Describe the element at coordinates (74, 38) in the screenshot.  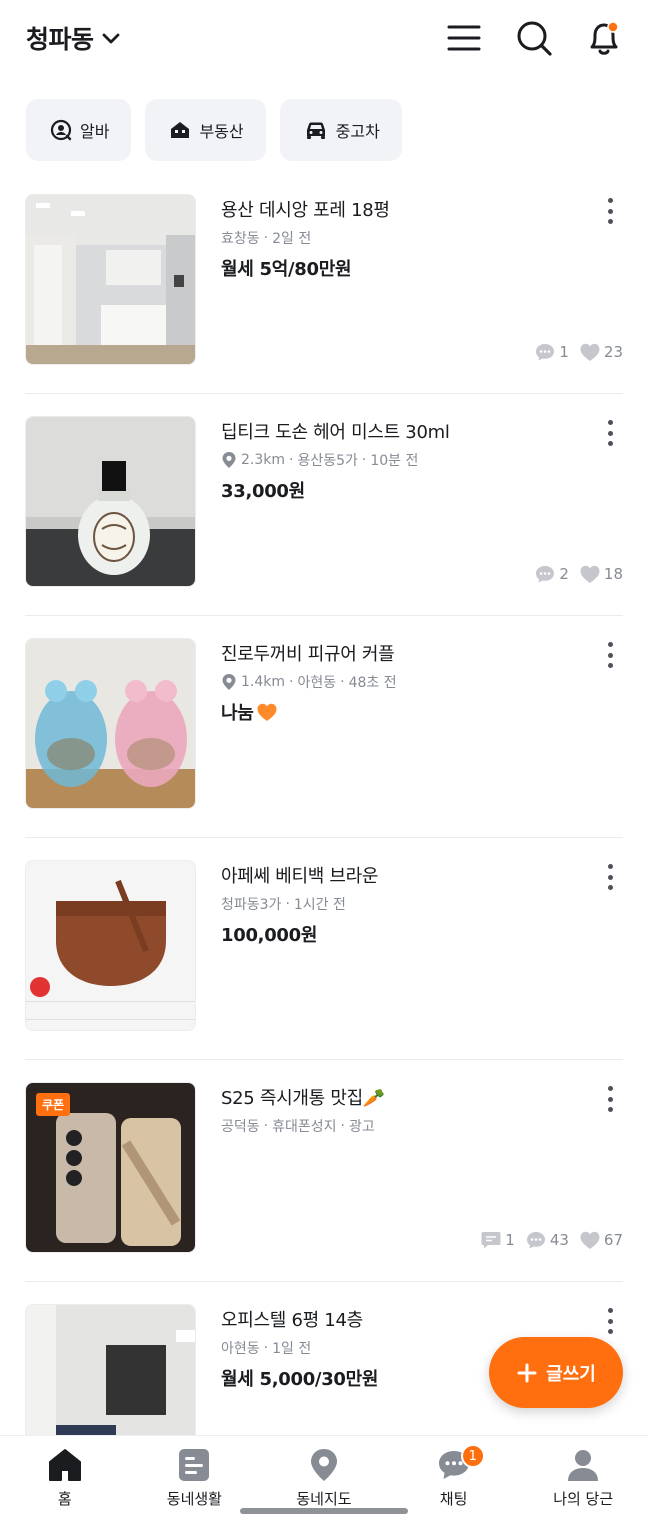
I see `location-selector: 청파동` at that location.